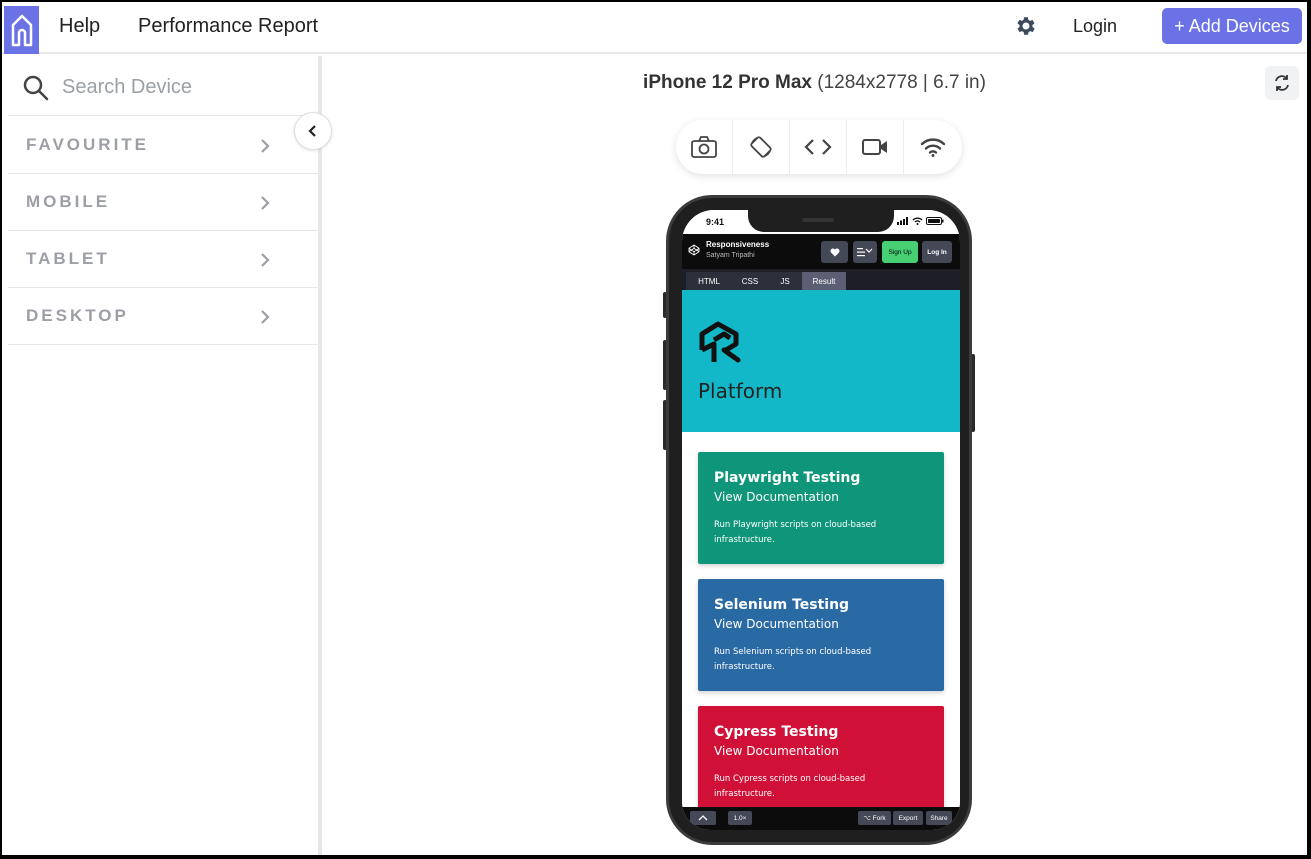 The height and width of the screenshot is (859, 1311). I want to click on devtools-button, so click(818, 147).